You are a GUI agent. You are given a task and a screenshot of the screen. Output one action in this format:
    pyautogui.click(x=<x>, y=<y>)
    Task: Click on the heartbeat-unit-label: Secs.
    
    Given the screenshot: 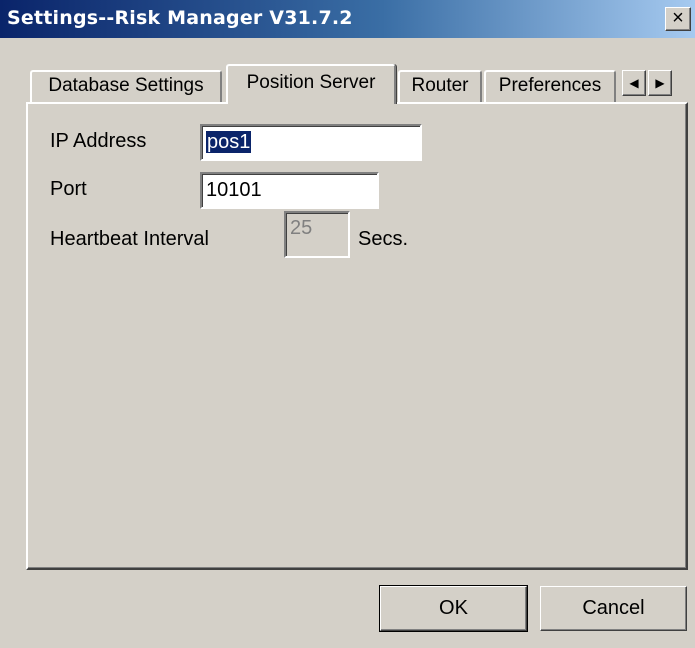 What is the action you would take?
    pyautogui.click(x=383, y=239)
    